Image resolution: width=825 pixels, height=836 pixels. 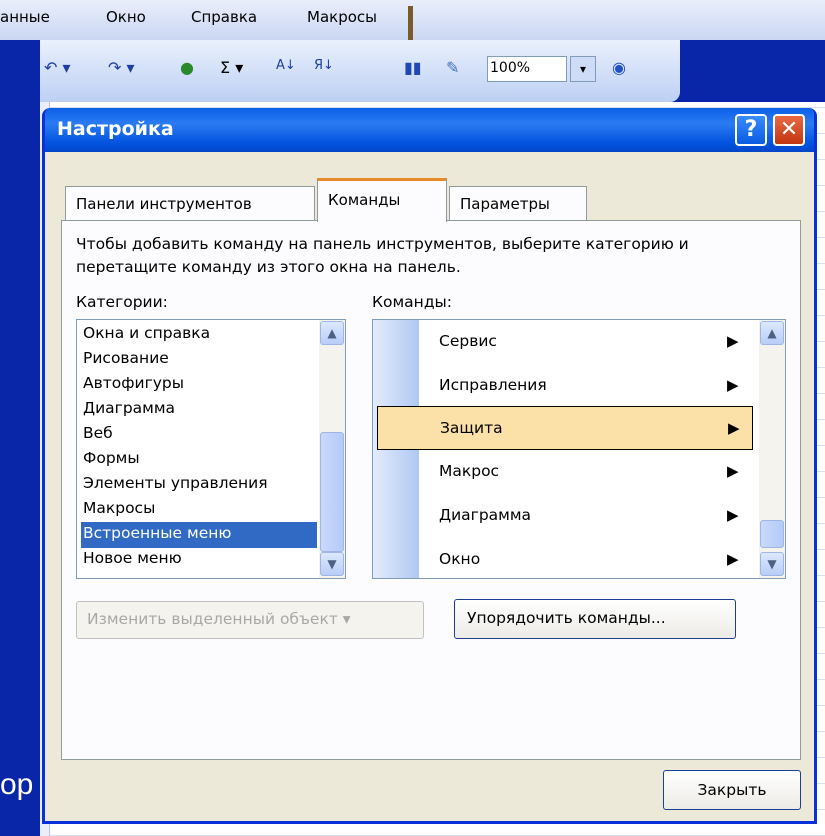 What do you see at coordinates (772, 449) in the screenshot?
I see `commands-scrollbar: ▲ ▼` at bounding box center [772, 449].